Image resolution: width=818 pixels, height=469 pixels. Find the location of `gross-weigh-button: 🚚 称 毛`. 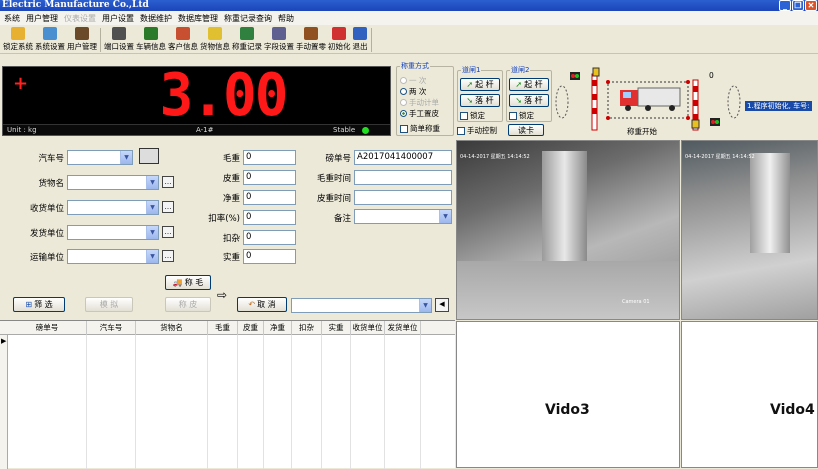

gross-weigh-button: 🚚 称 毛 is located at coordinates (188, 282).